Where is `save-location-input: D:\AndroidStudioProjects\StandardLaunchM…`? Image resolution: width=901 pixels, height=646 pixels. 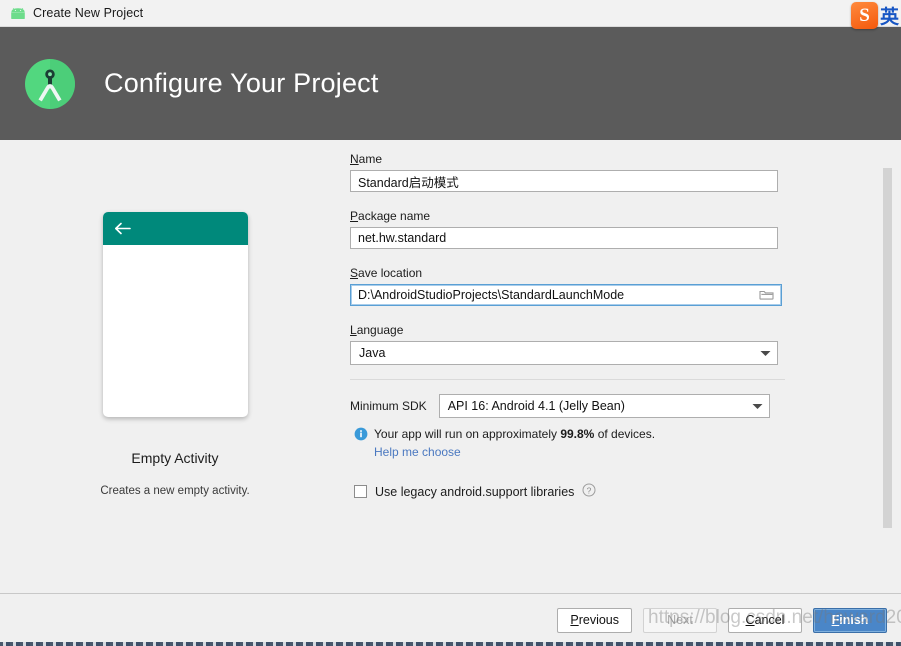 save-location-input: D:\AndroidStudioProjects\StandardLaunchM… is located at coordinates (566, 295).